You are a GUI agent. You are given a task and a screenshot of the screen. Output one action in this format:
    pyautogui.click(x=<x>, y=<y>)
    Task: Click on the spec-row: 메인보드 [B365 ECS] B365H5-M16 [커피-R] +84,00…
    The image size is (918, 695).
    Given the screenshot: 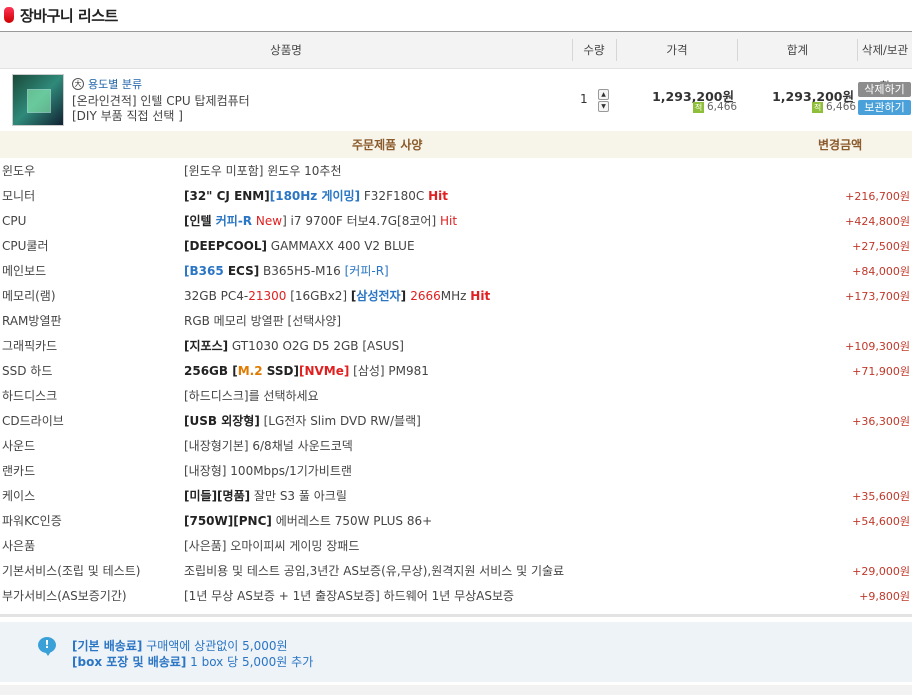 What is the action you would take?
    pyautogui.click(x=456, y=271)
    